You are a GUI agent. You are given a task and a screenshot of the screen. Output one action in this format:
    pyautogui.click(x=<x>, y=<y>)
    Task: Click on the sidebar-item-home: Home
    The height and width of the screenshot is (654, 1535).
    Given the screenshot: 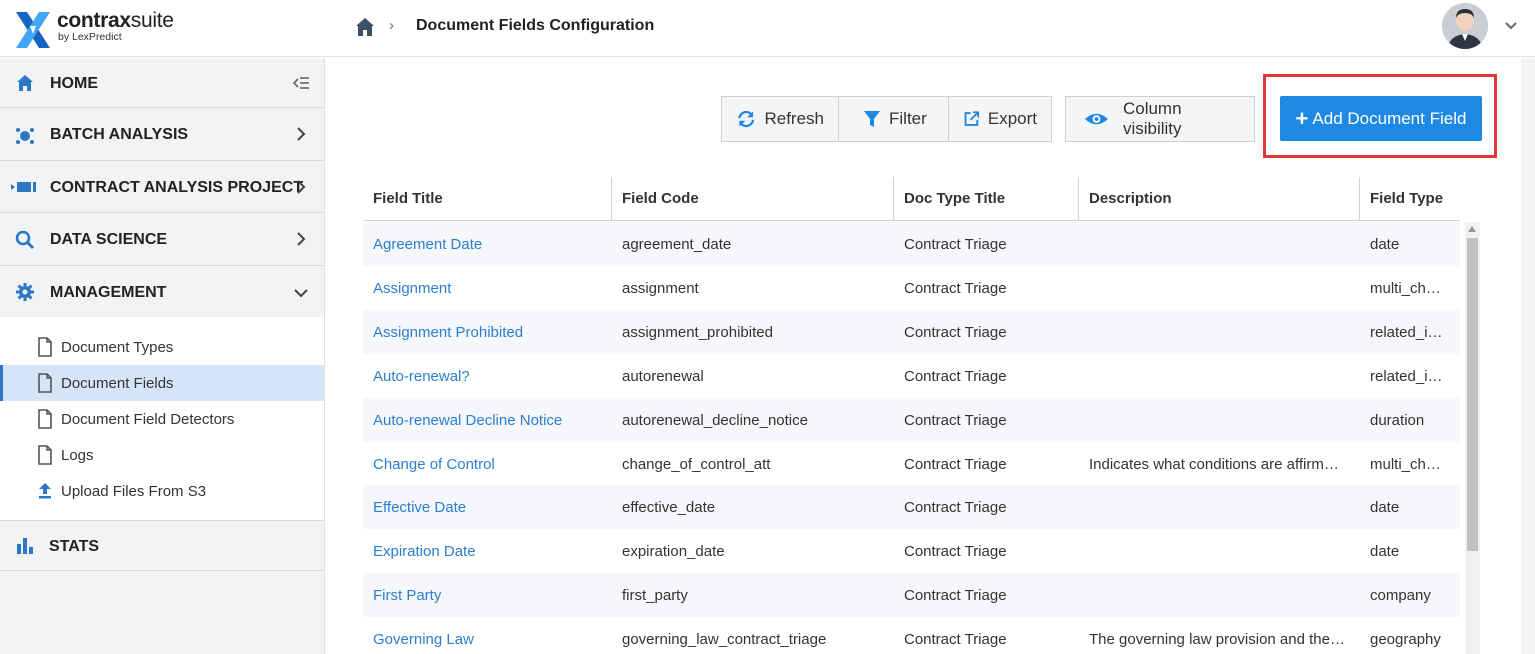 What is the action you would take?
    pyautogui.click(x=162, y=83)
    